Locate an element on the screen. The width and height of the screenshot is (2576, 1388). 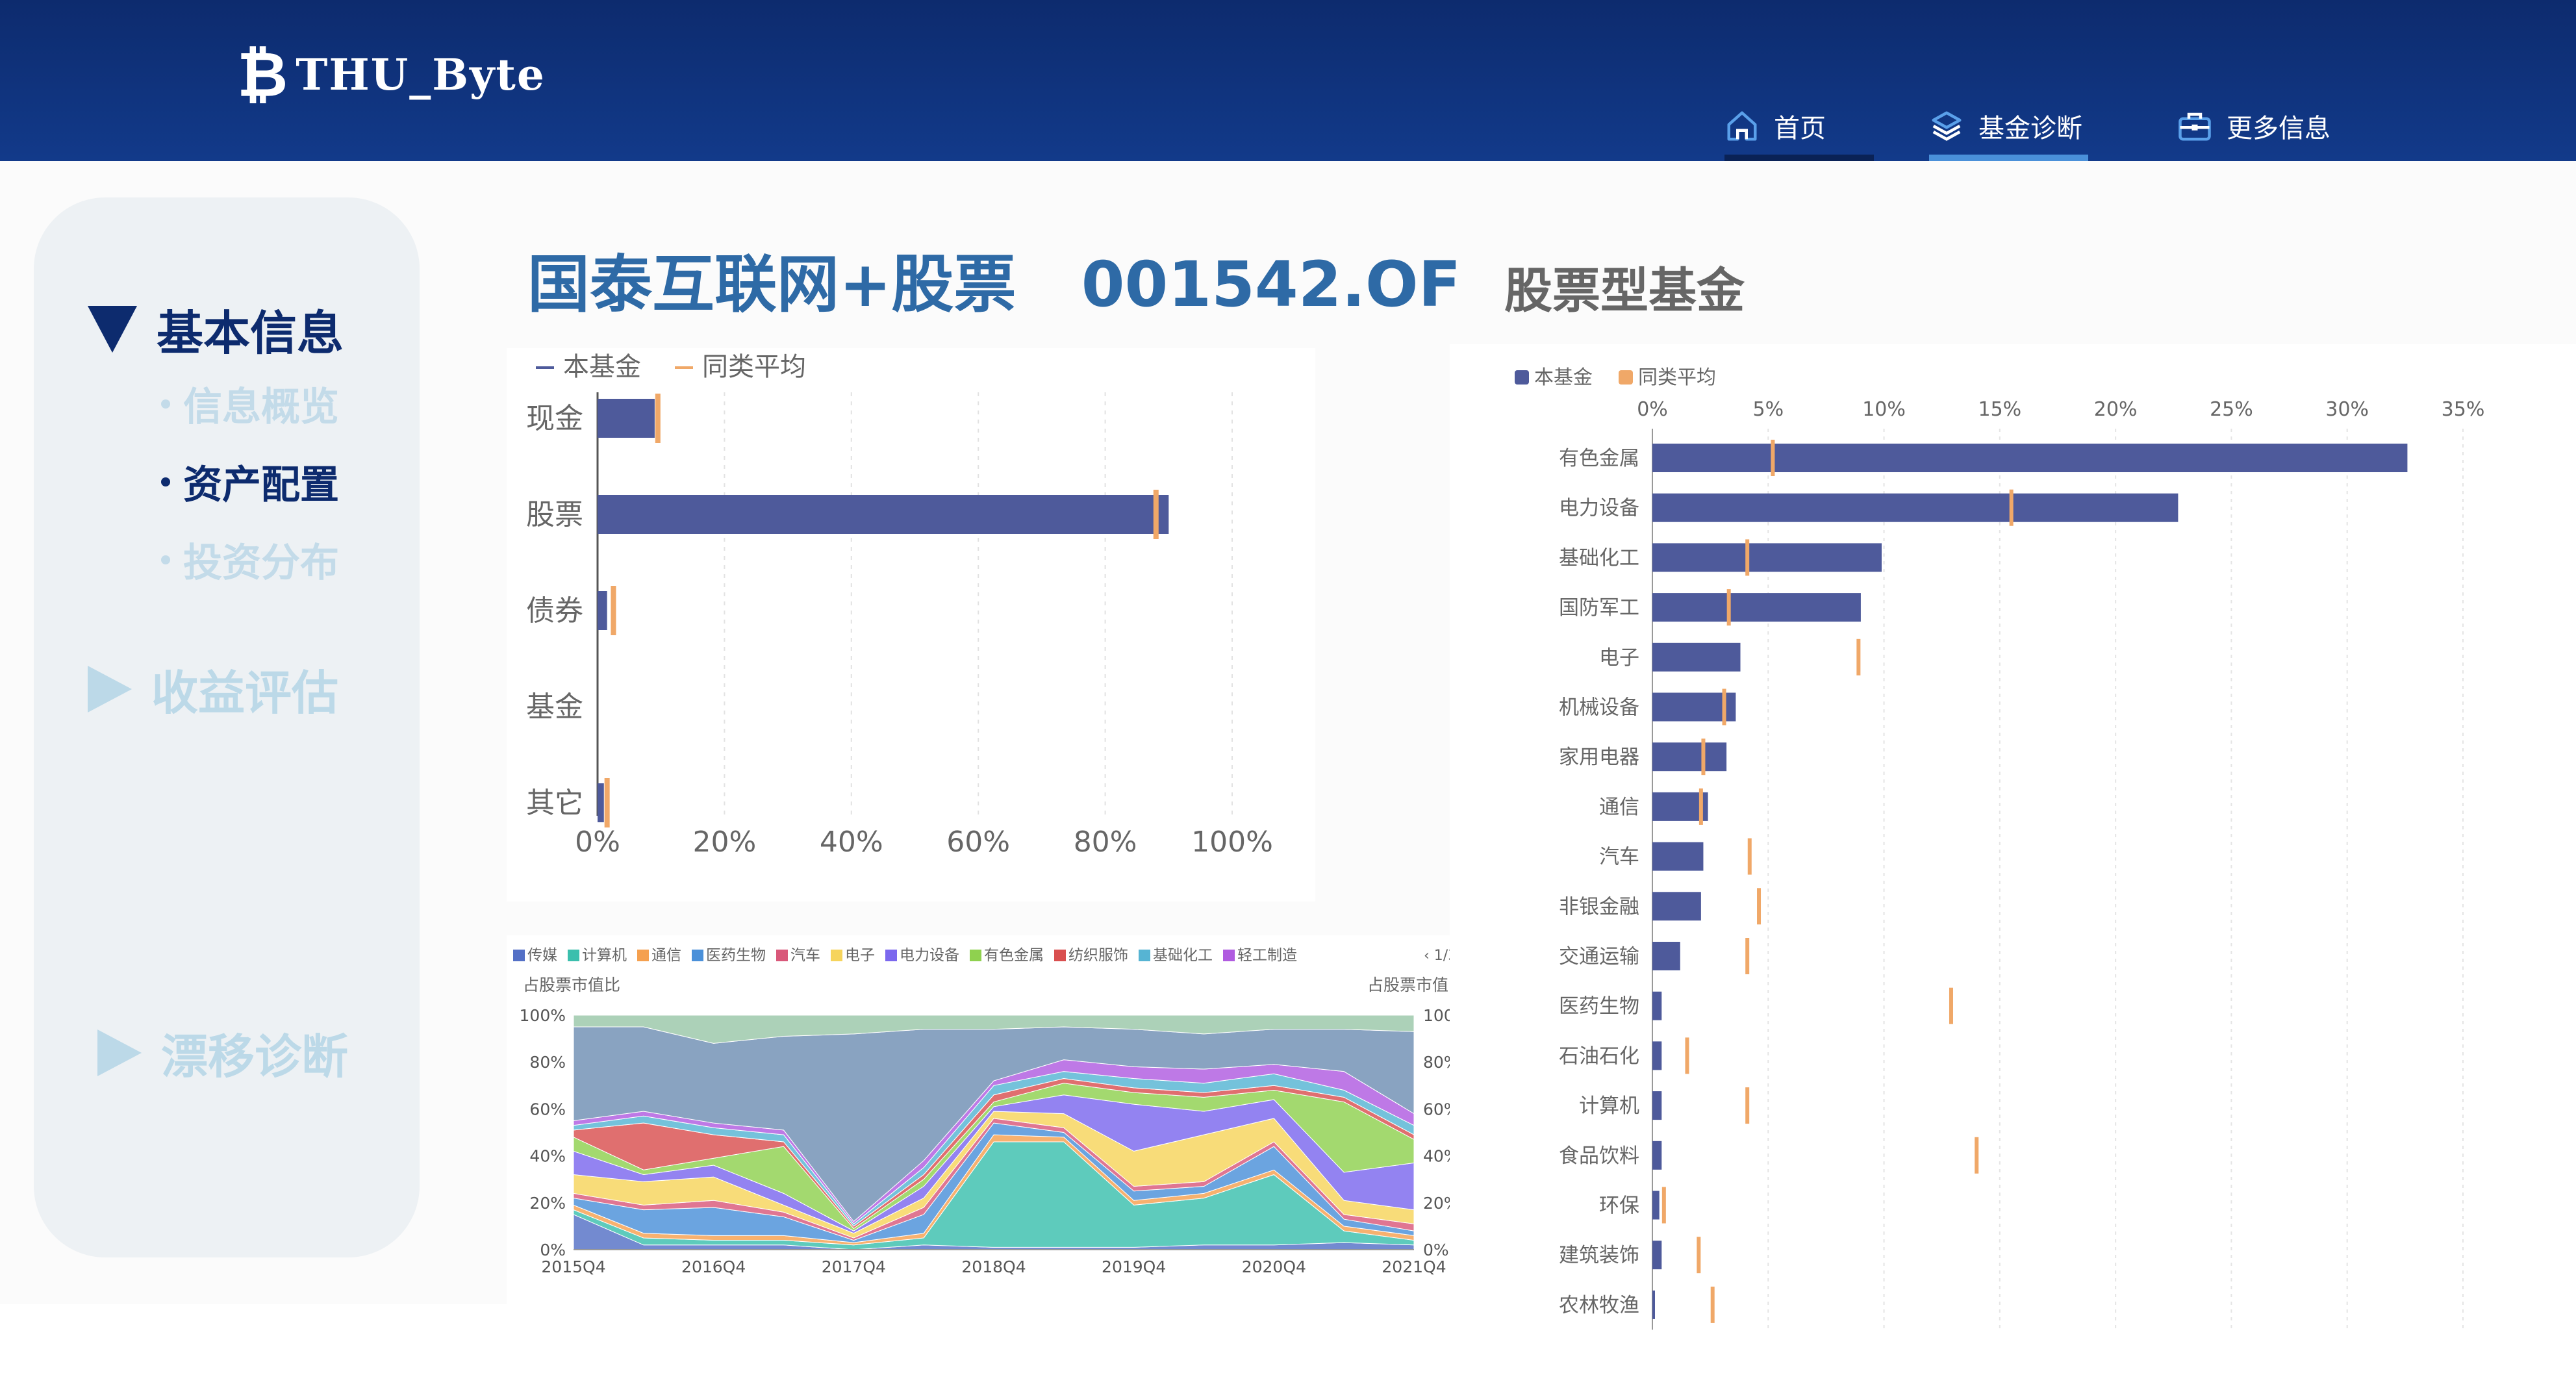
x-tick-label: 2021Q4 is located at coordinates (1414, 1267).